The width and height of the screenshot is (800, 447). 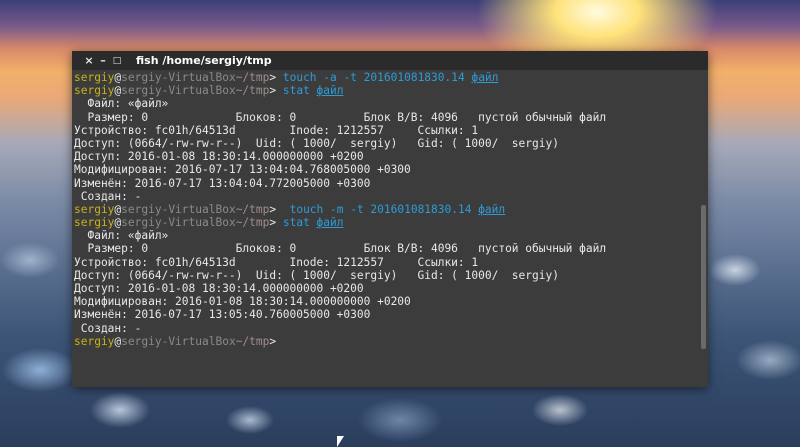 What do you see at coordinates (390, 60) in the screenshot?
I see `title-bar: × – □ fish /home/sergiy/tmp` at bounding box center [390, 60].